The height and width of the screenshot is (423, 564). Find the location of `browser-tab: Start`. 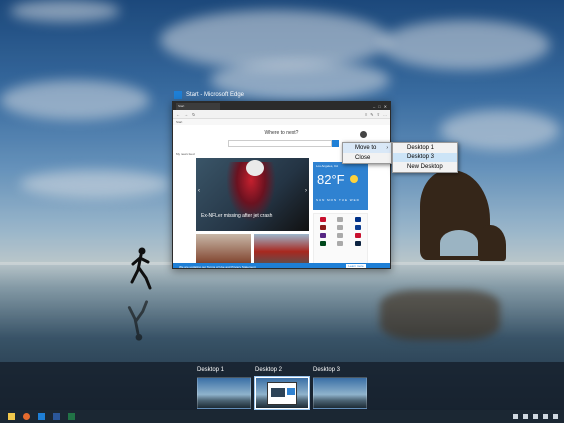

browser-tab: Start is located at coordinates (198, 106).